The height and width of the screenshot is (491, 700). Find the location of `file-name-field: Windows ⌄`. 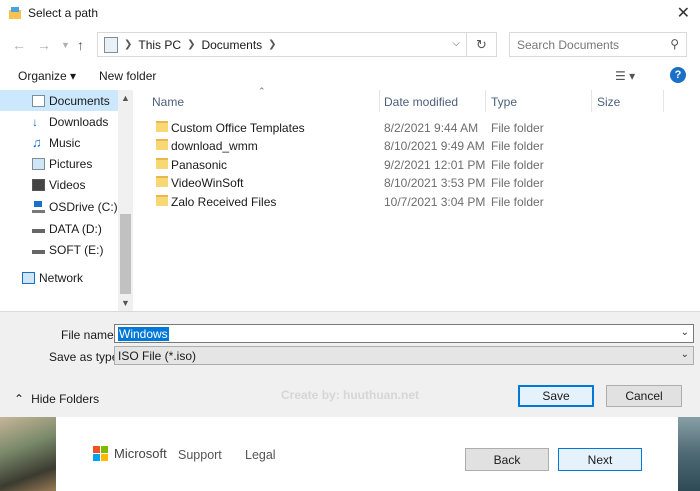

file-name-field: Windows ⌄ is located at coordinates (404, 333).